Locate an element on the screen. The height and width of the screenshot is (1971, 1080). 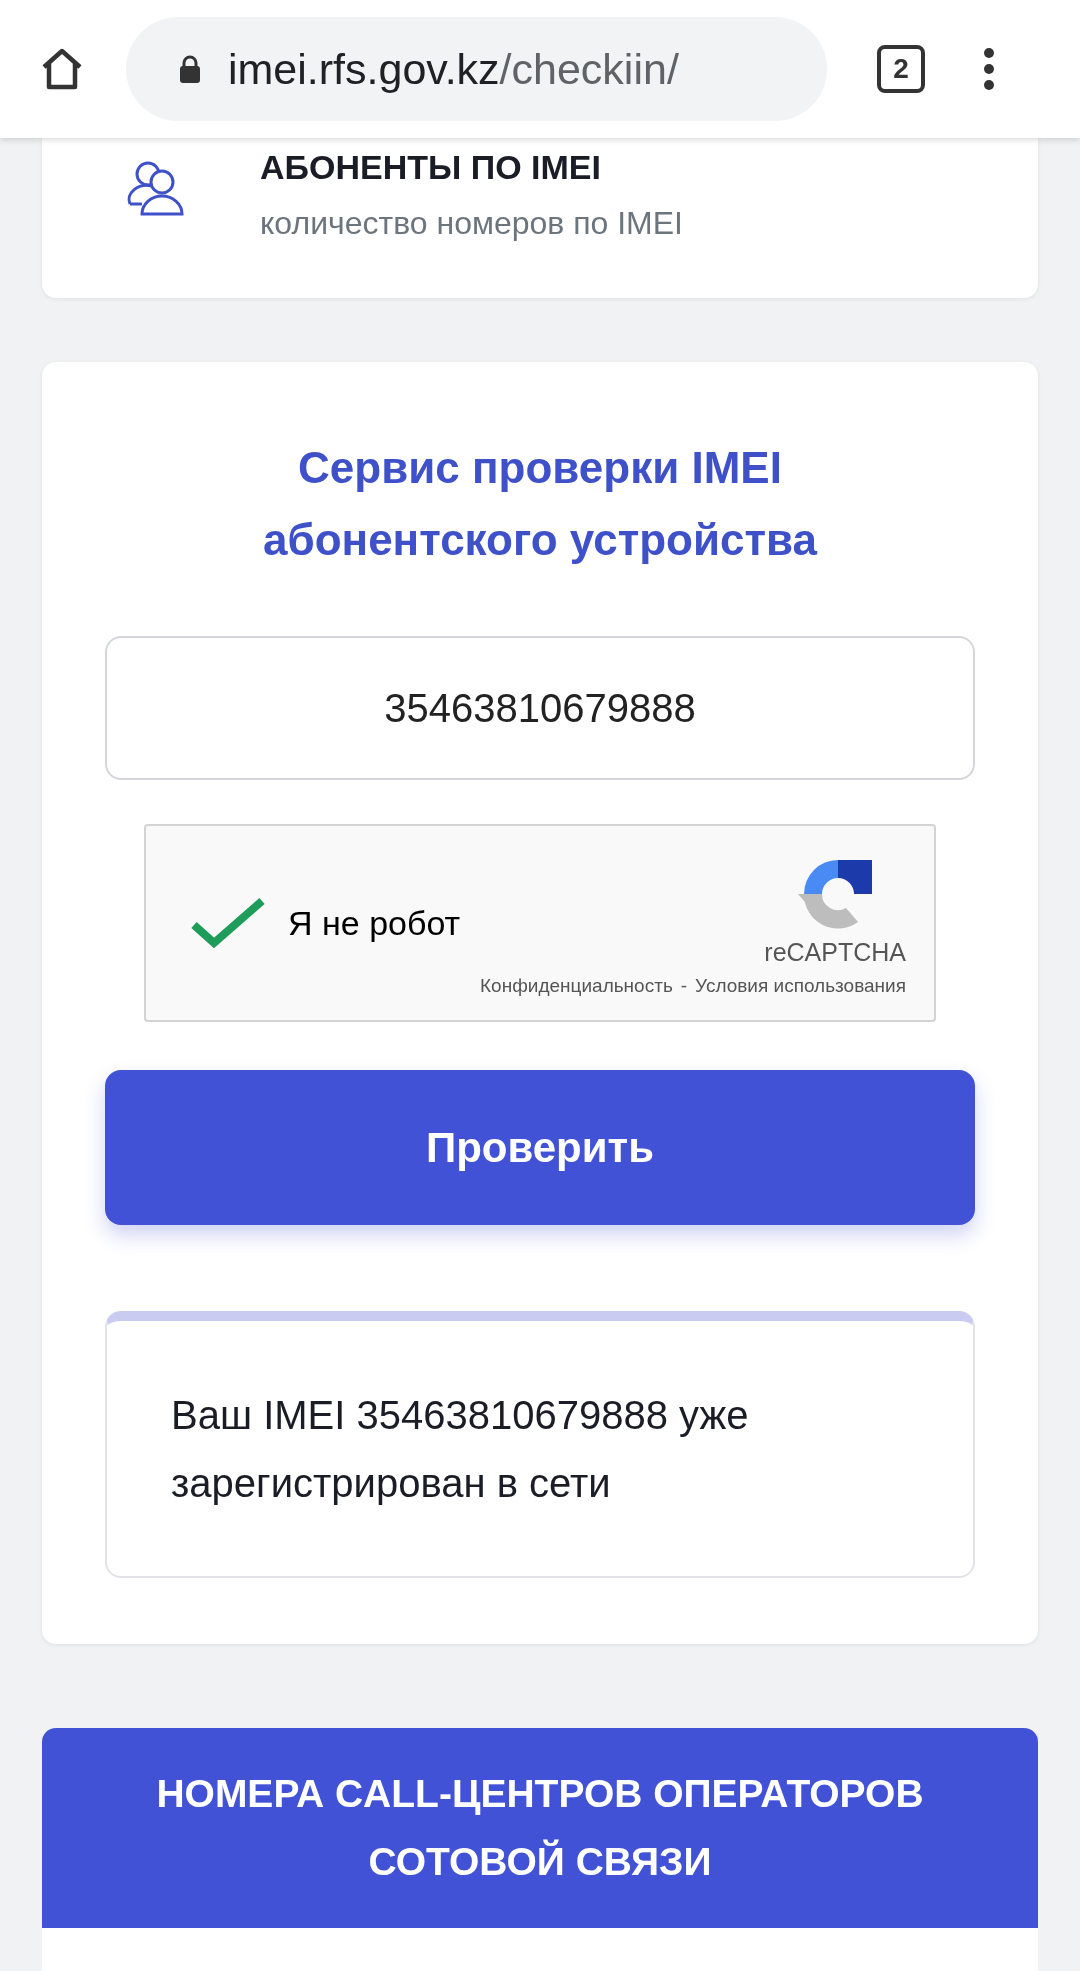
subscribers-card: АБОНЕНТЫ ПО IMEI количество номеров по IMEI is located at coordinates (540, 218).